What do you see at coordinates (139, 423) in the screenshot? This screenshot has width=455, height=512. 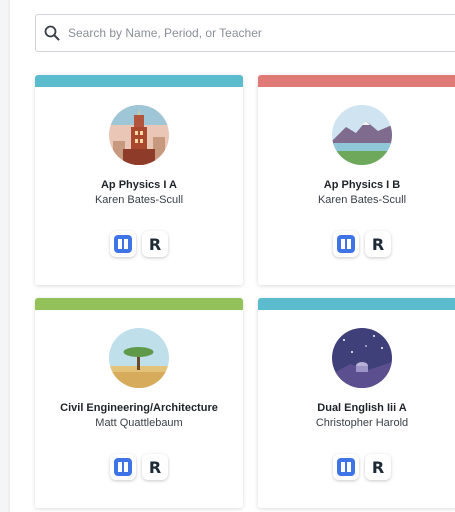 I see `teacher-name: Matt Quattlebaum` at bounding box center [139, 423].